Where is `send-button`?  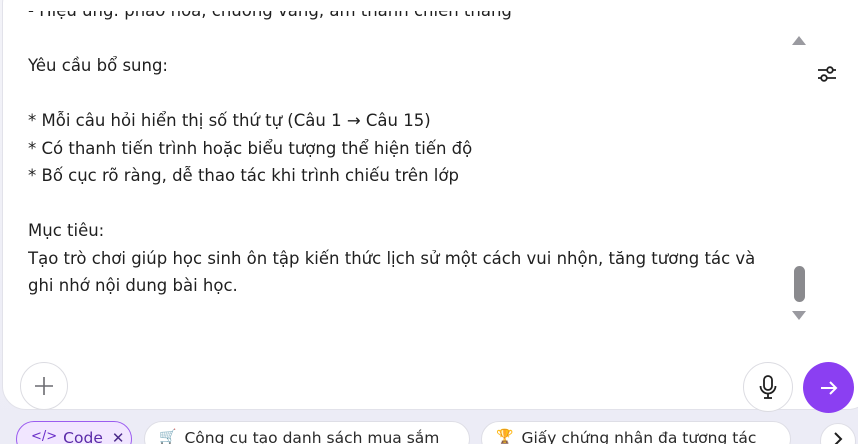 send-button is located at coordinates (828, 387).